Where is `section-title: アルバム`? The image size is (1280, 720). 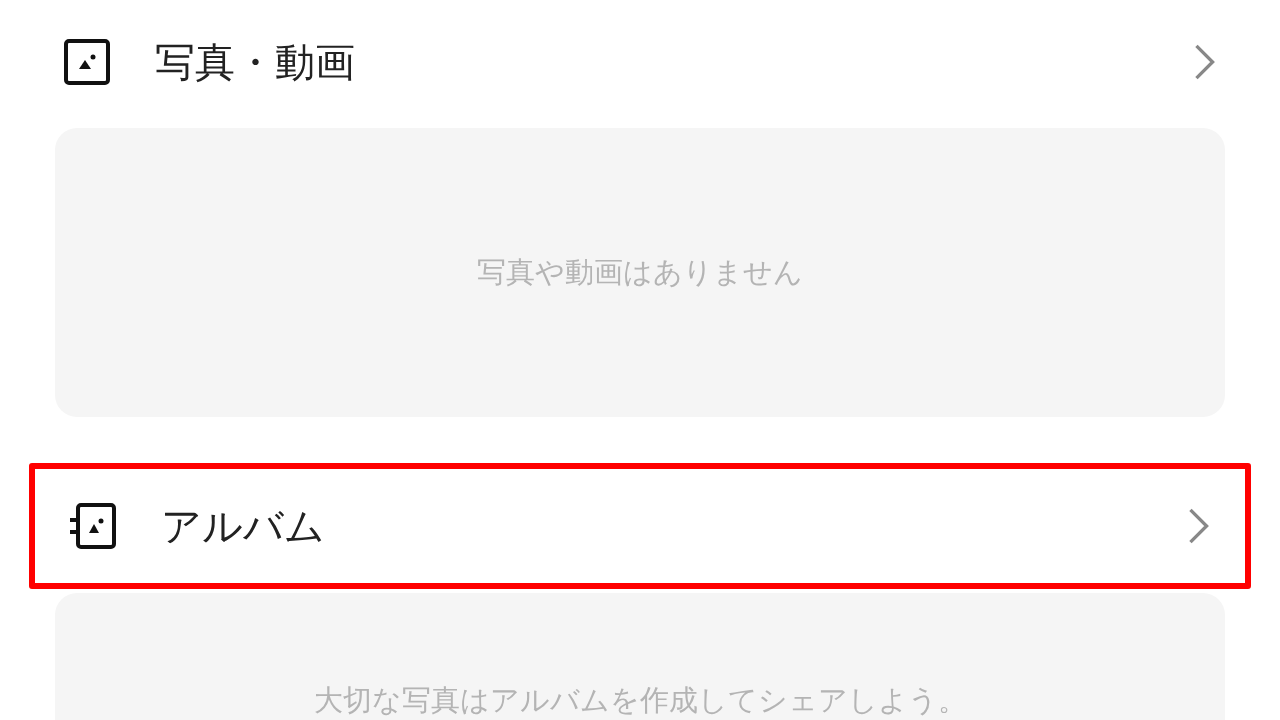 section-title: アルバム is located at coordinates (243, 526).